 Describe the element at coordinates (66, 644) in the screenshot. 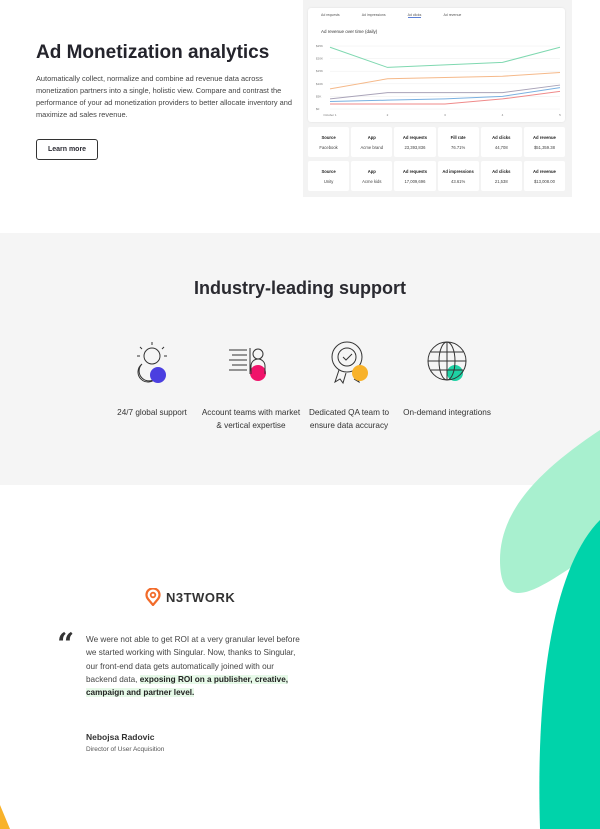

I see `quote-icon: “` at that location.